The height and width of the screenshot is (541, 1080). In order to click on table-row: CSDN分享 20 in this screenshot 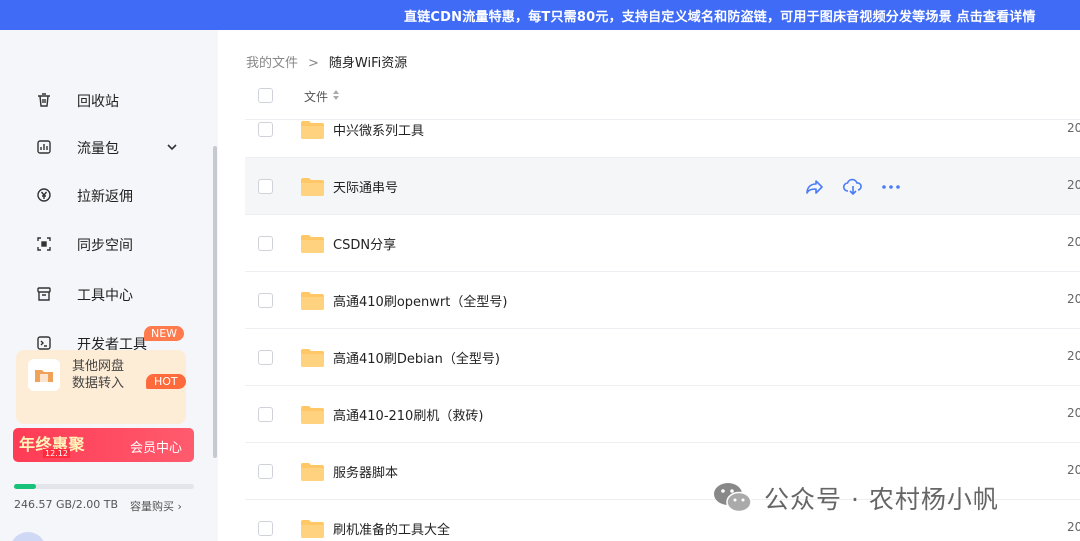, I will do `click(662, 243)`.